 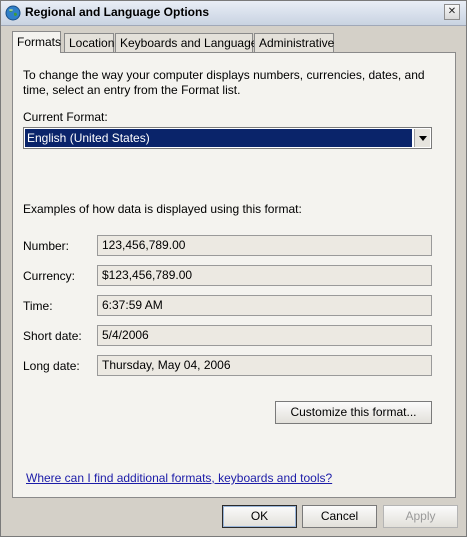 What do you see at coordinates (189, 42) in the screenshot?
I see `tab-keyboards-languages: Keyboards and Languages` at bounding box center [189, 42].